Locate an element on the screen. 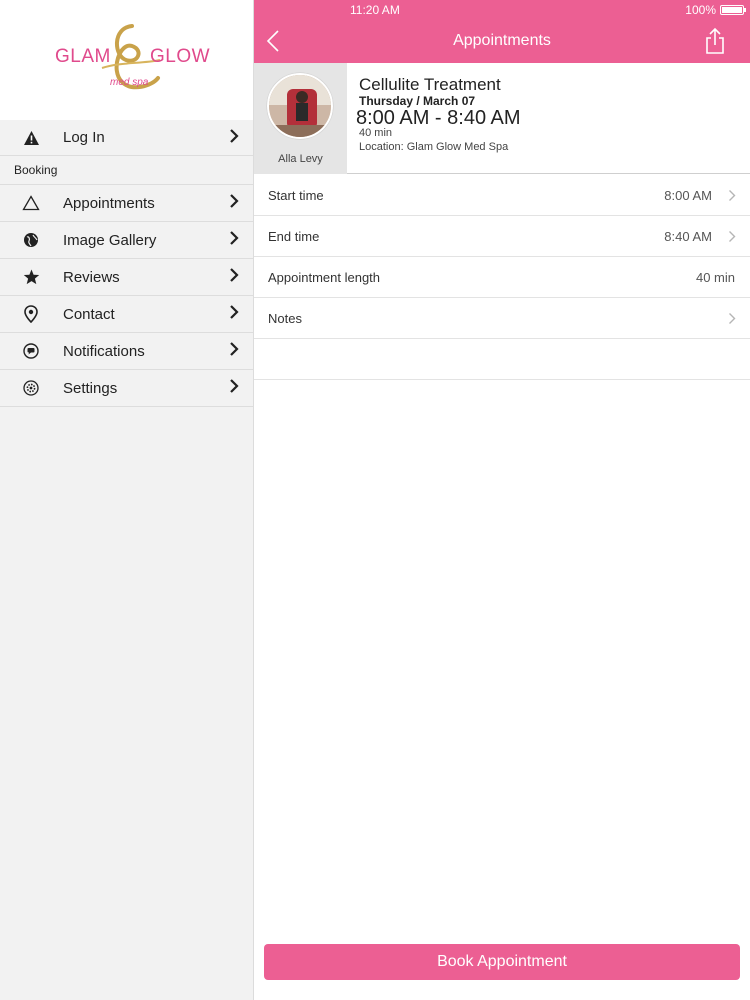  appointment-location: Location: Glam Glow Med Spa is located at coordinates (434, 147).